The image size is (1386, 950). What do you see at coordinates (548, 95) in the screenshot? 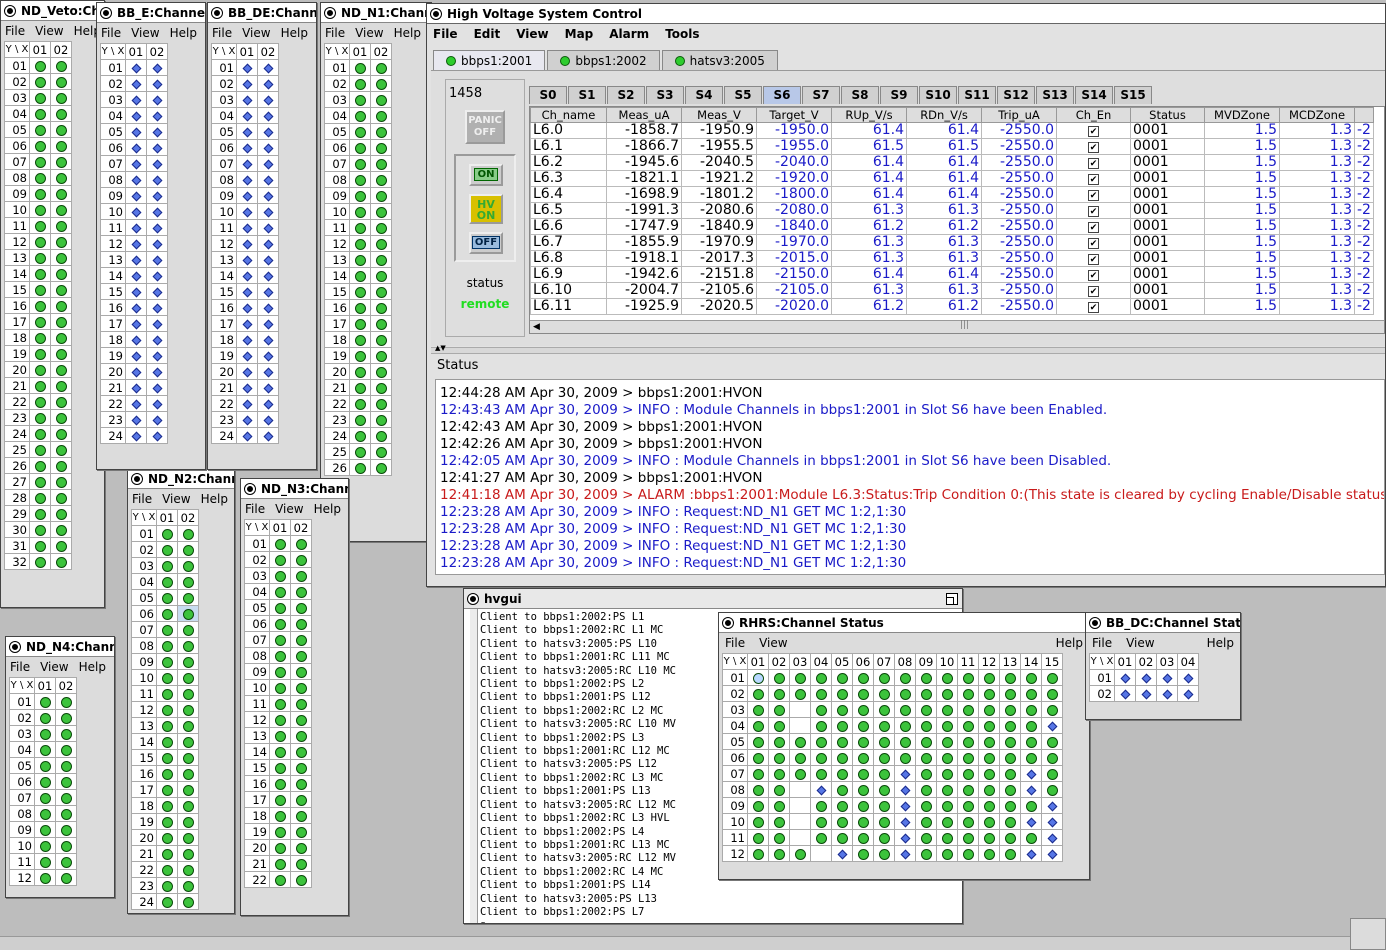
I see `slot-tab: S0` at bounding box center [548, 95].